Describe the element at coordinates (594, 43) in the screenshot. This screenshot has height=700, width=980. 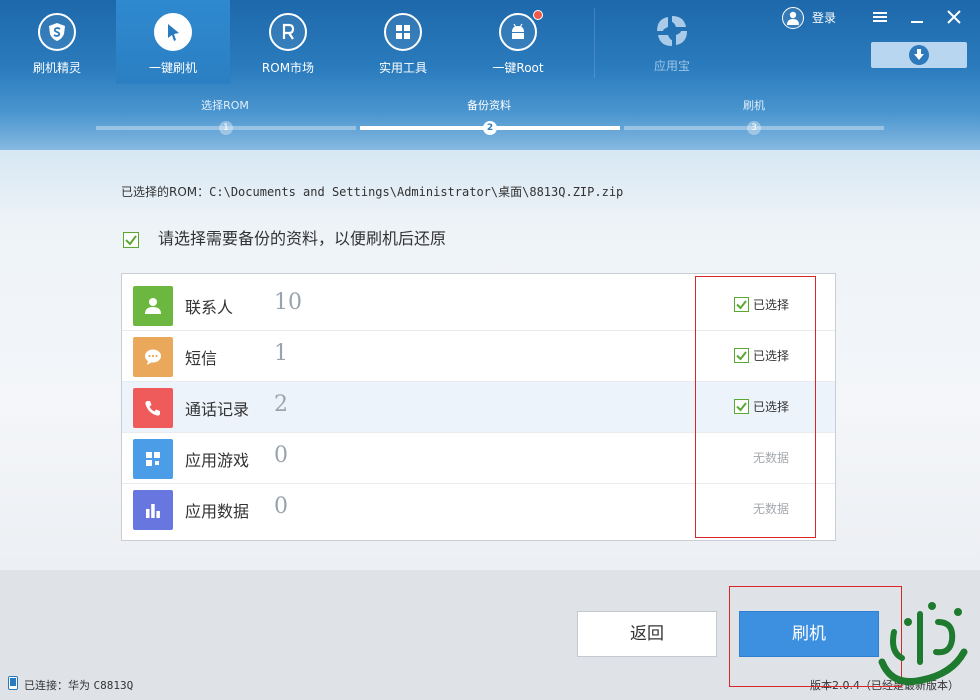
I see `nav-divider` at that location.